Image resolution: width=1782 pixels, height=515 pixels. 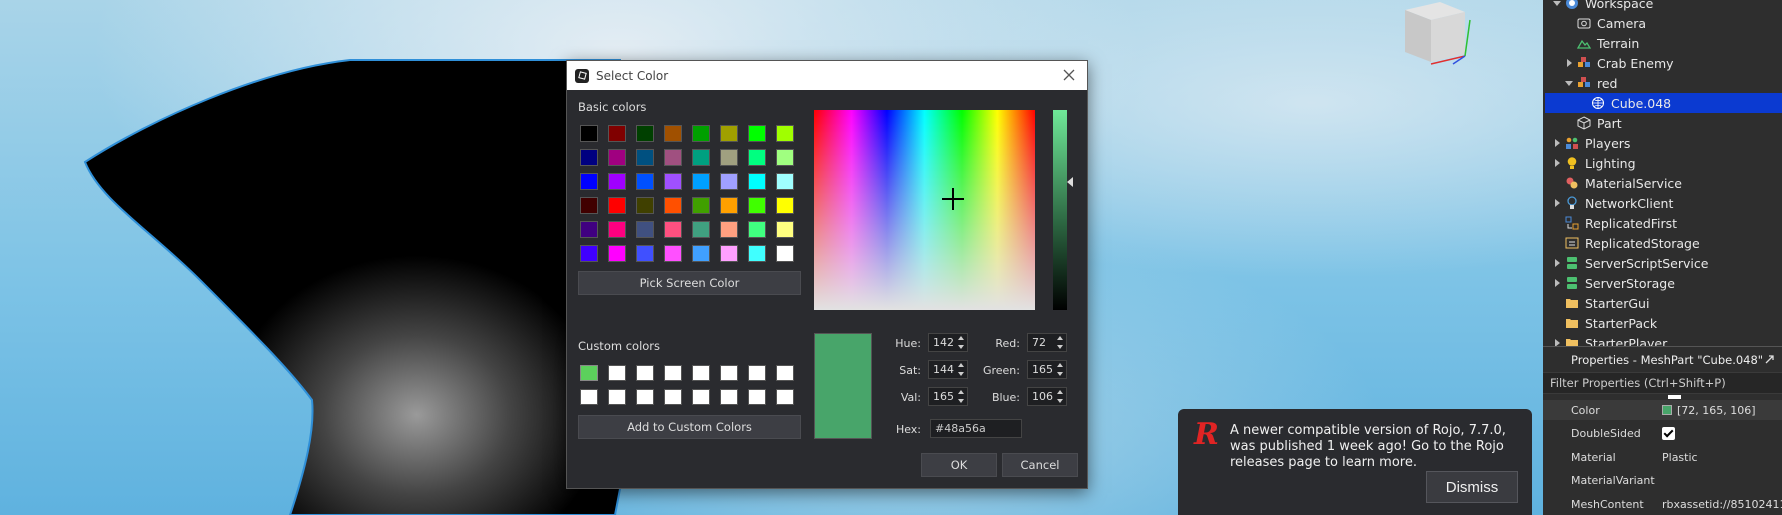 What do you see at coordinates (1668, 433) in the screenshot?
I see `checkbox` at bounding box center [1668, 433].